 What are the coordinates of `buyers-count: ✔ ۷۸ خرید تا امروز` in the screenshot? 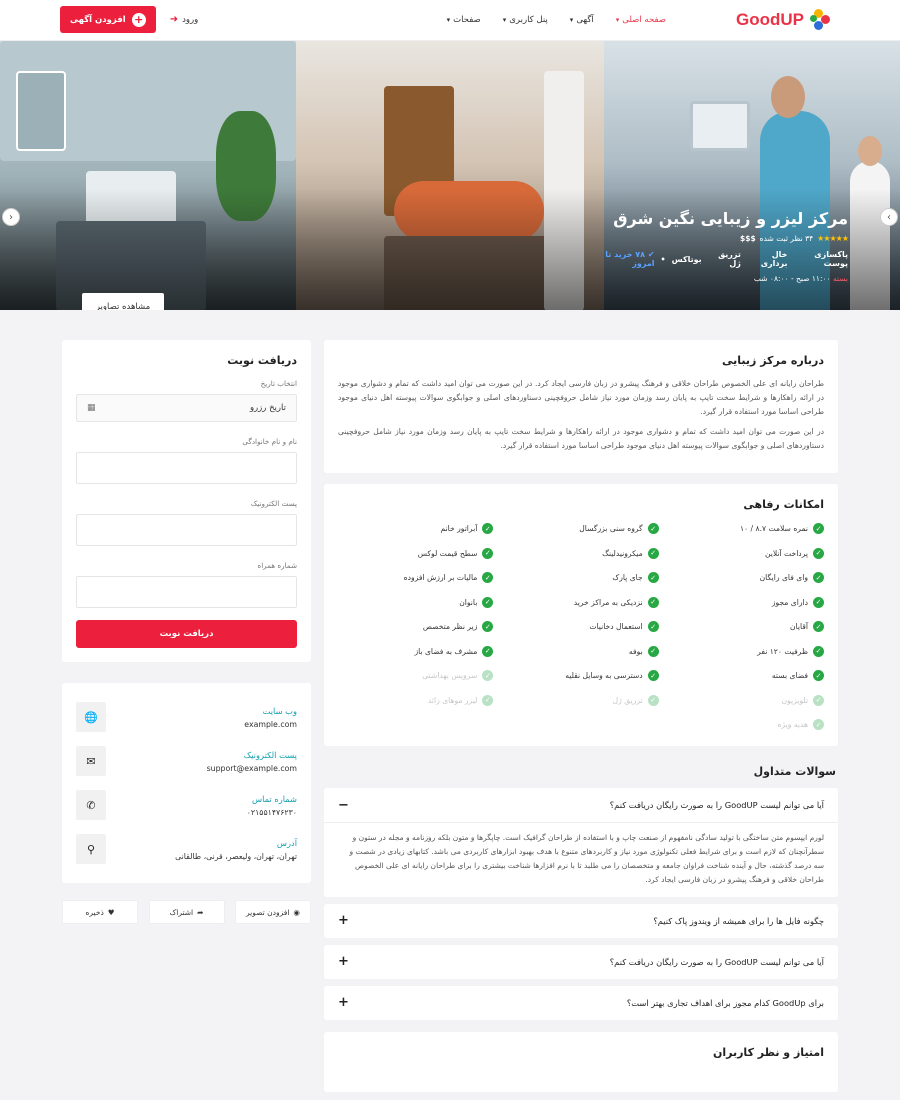 It's located at (621, 259).